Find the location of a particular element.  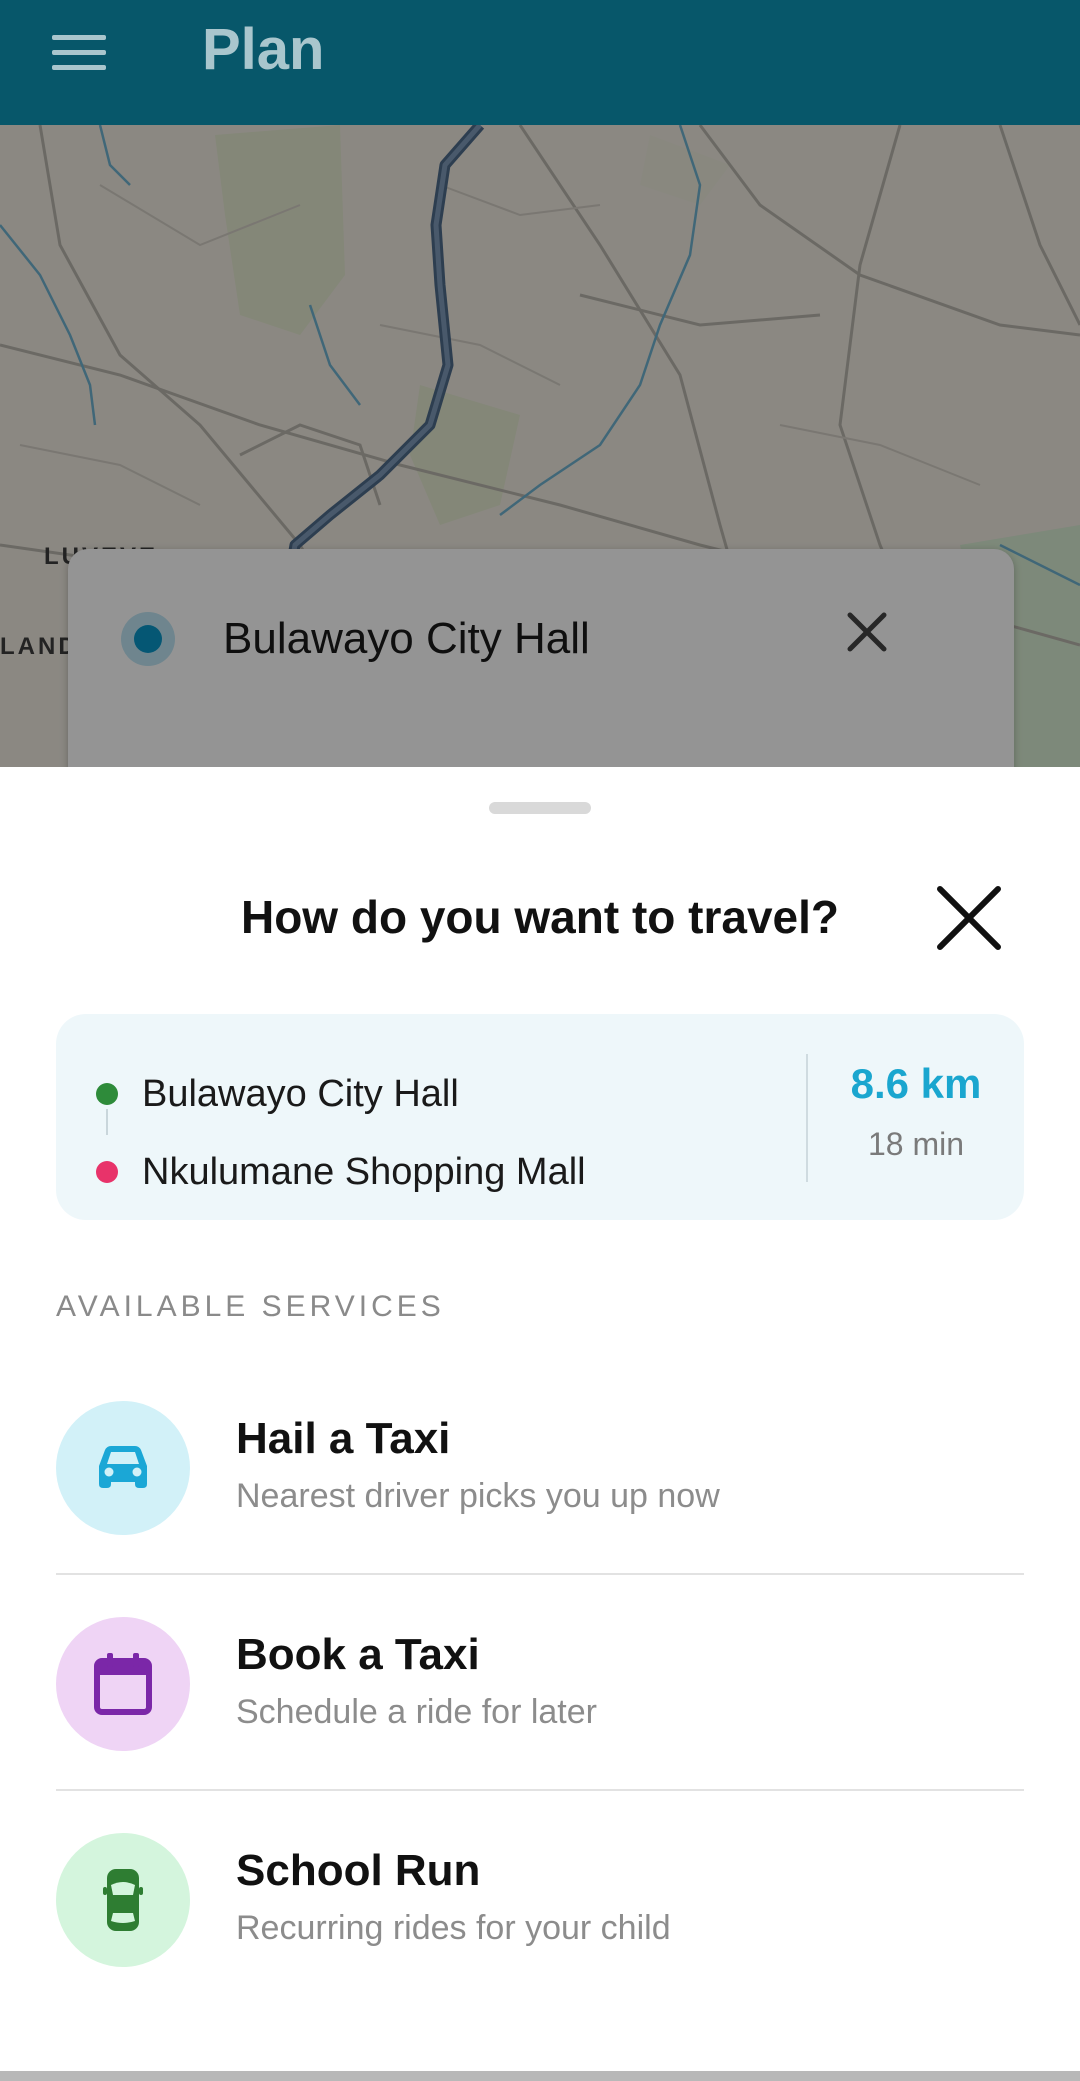

sheet-drag-handle is located at coordinates (540, 808).